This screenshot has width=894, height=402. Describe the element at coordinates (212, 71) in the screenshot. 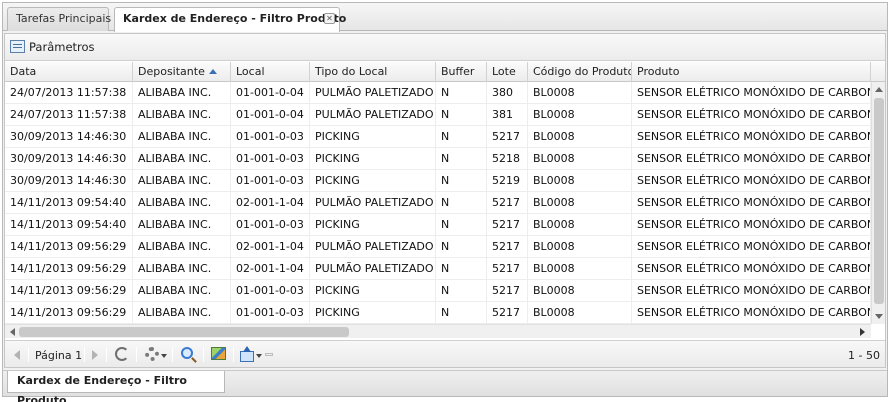

I see `sort-ascending-icon` at that location.